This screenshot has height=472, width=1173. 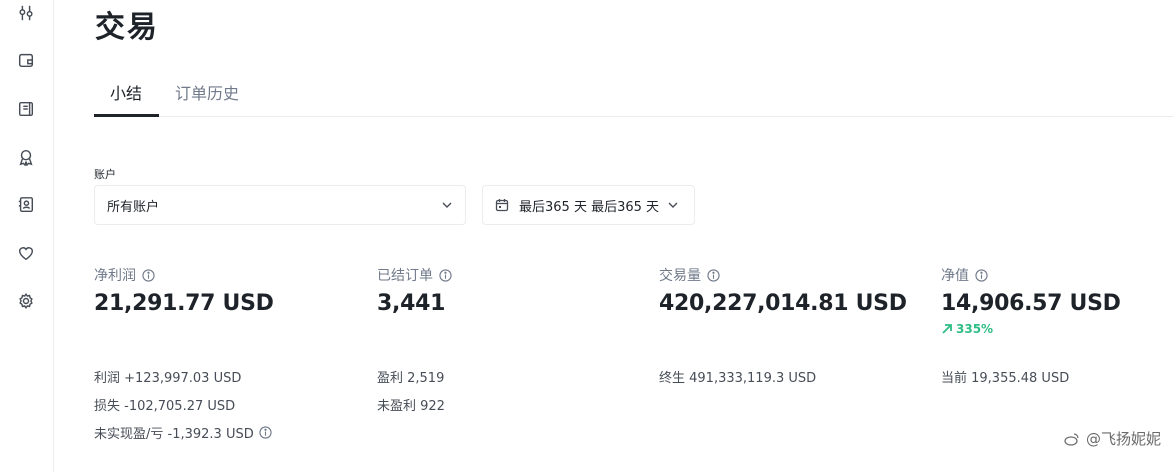 What do you see at coordinates (405, 276) in the screenshot?
I see `closed-orders-label: 已结订单` at bounding box center [405, 276].